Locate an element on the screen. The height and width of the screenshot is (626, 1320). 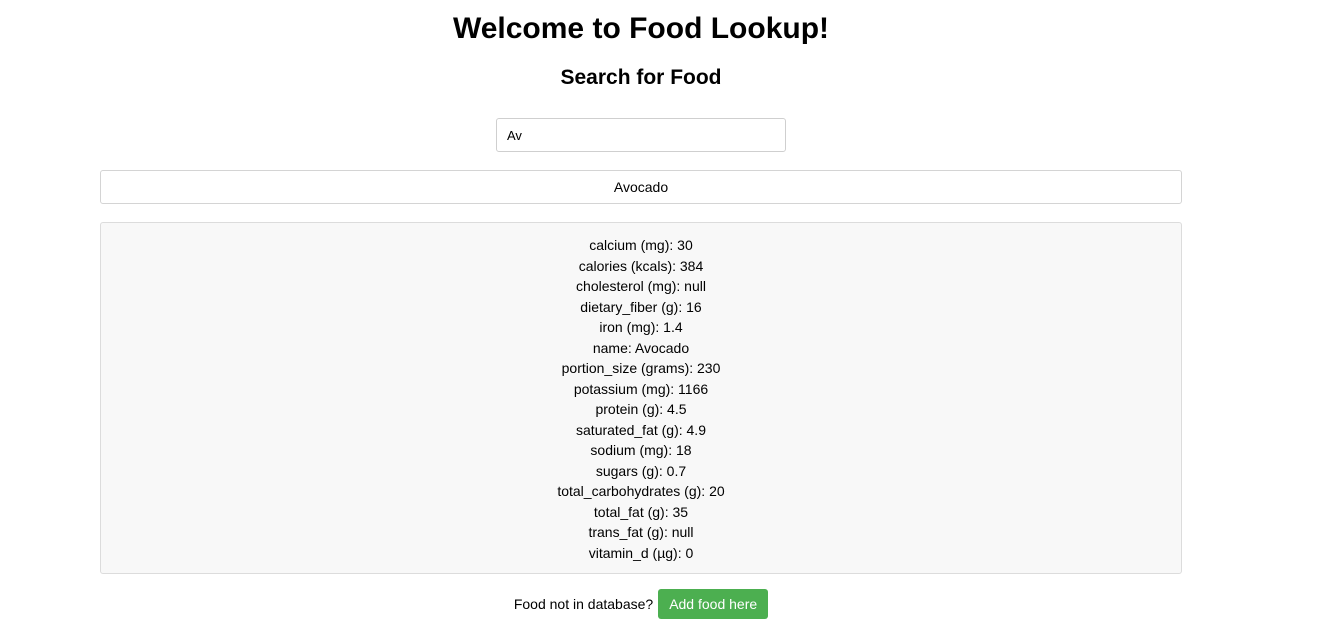
detail-saturated-fat: saturated_fat (g): 4.9 is located at coordinates (641, 429).